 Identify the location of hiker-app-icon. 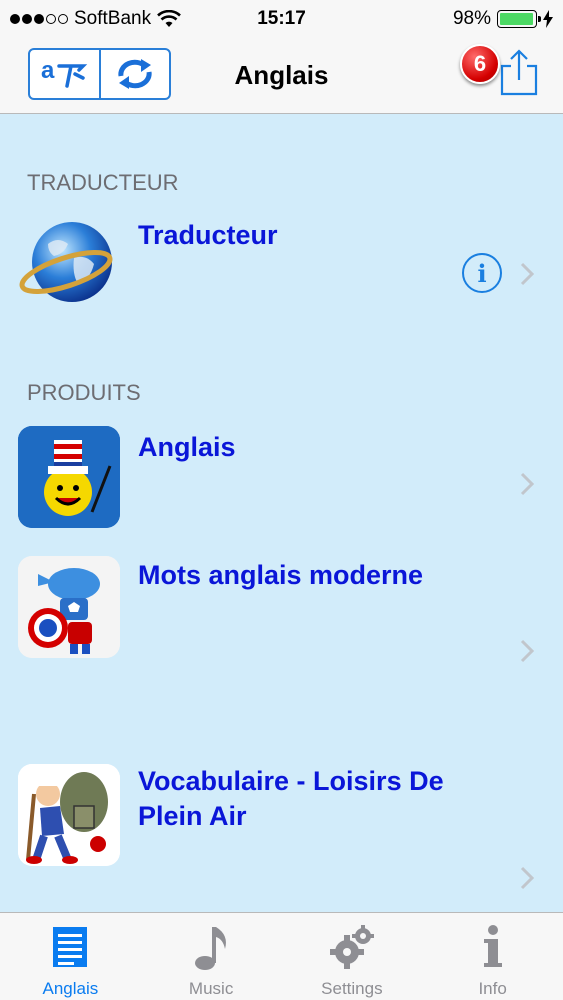
(69, 815).